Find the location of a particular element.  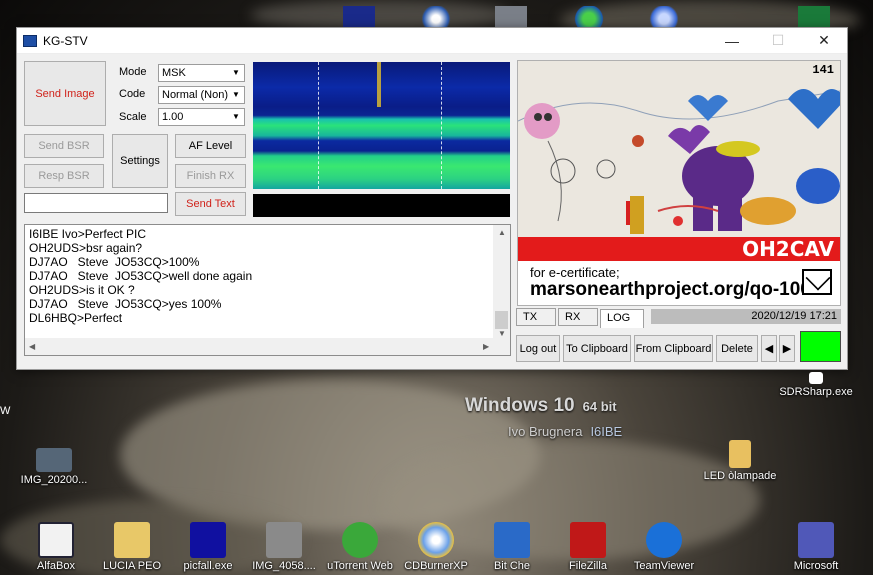

wallpaper-bits: 64 bit is located at coordinates (599, 406).